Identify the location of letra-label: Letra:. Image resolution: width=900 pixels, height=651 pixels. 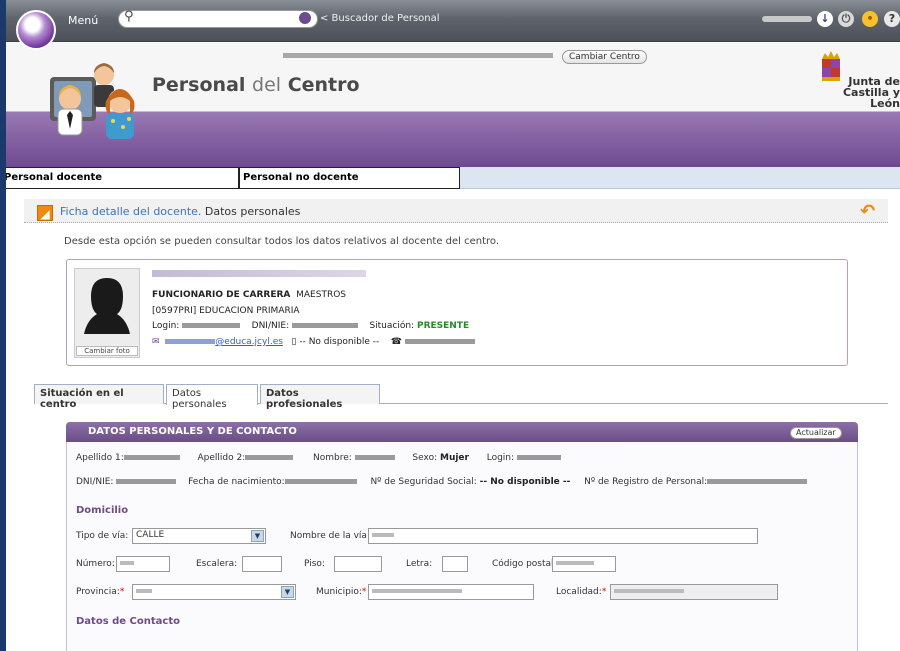
(419, 564).